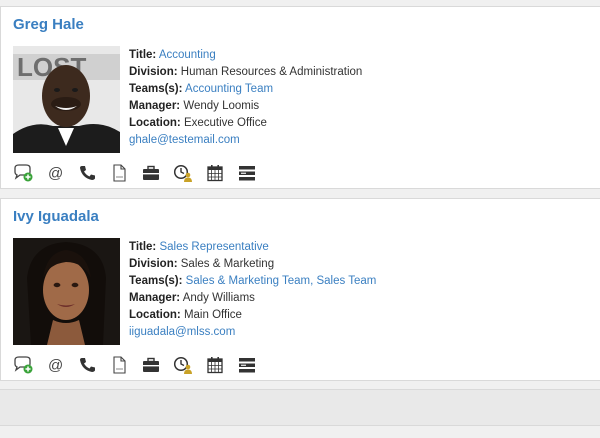 This screenshot has height=438, width=600. I want to click on person-name-link: Greg Hale, so click(48, 24).